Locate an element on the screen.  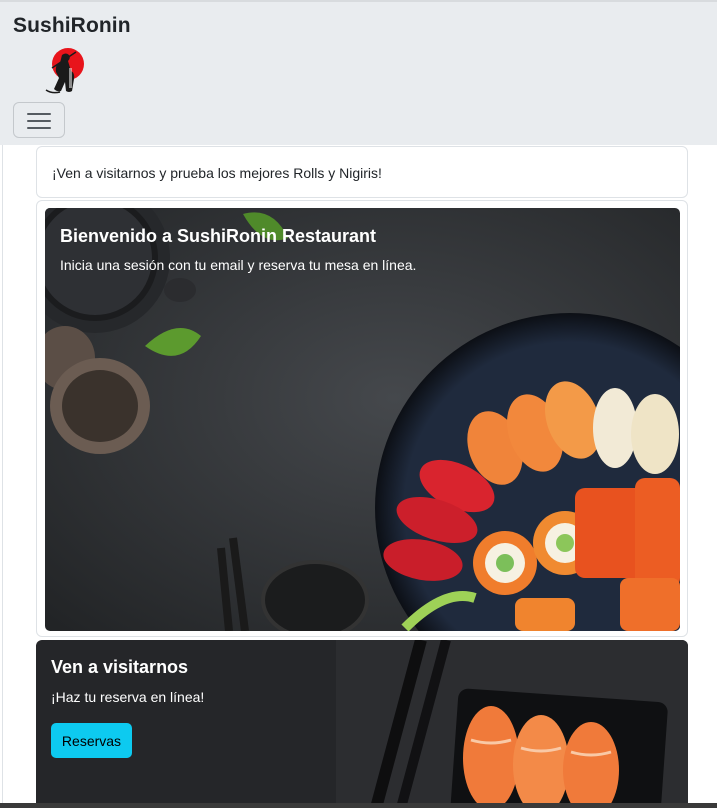
visit-title: Ven a visitarnos is located at coordinates (120, 667).